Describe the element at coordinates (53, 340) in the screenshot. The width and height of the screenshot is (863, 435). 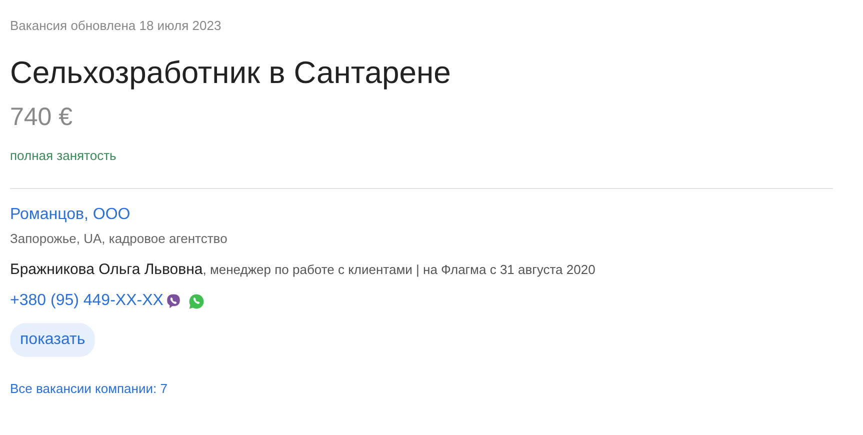
I see `show-button: показать` at that location.